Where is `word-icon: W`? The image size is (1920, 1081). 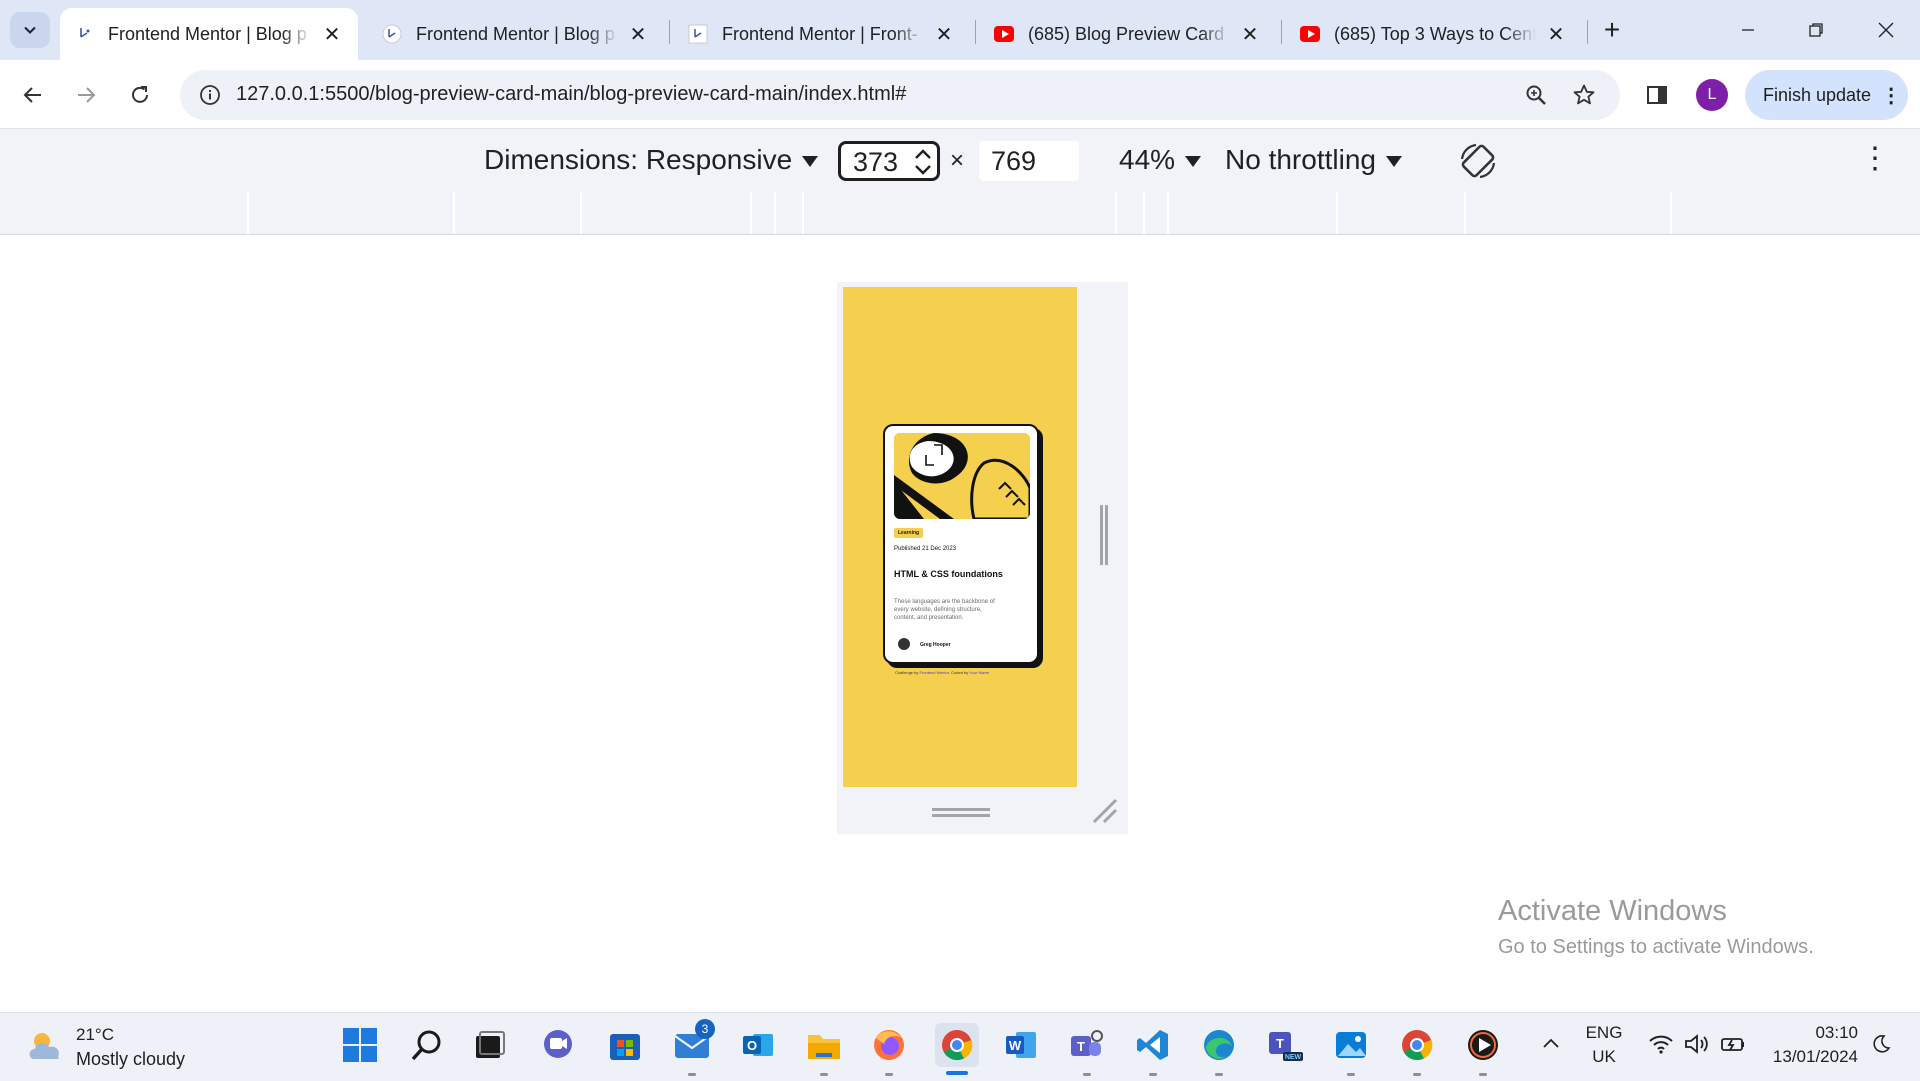
word-icon: W is located at coordinates (1021, 1045).